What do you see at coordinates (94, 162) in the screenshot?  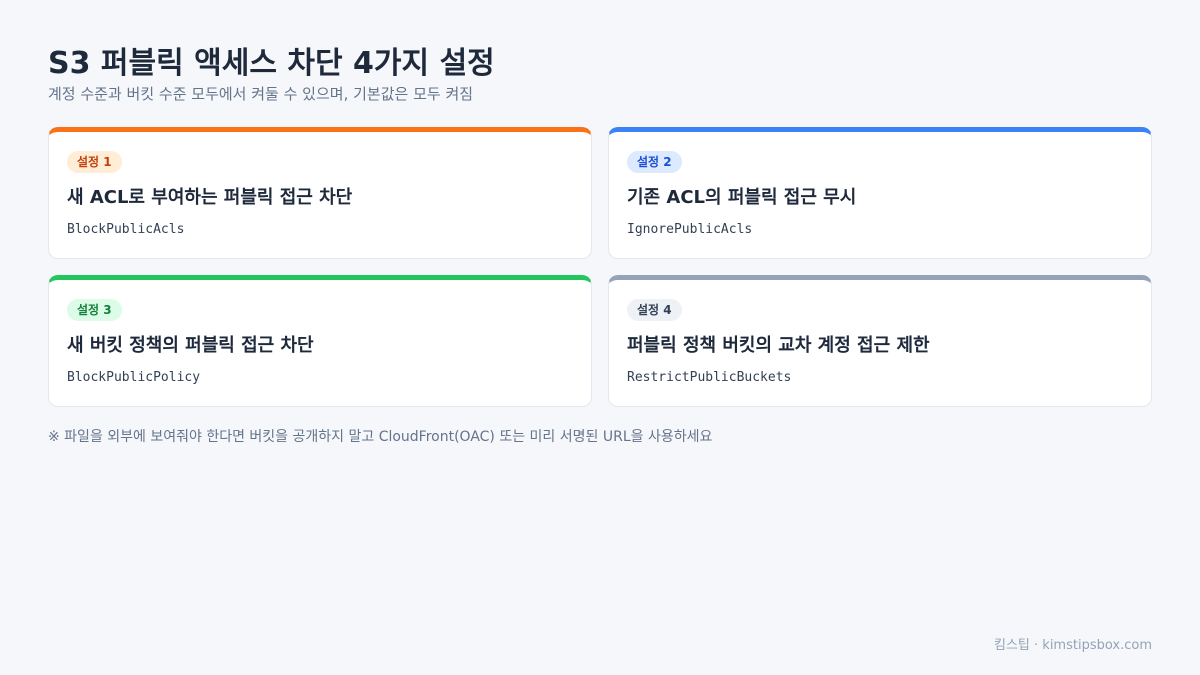 I see `setting-badge: 설정 1` at bounding box center [94, 162].